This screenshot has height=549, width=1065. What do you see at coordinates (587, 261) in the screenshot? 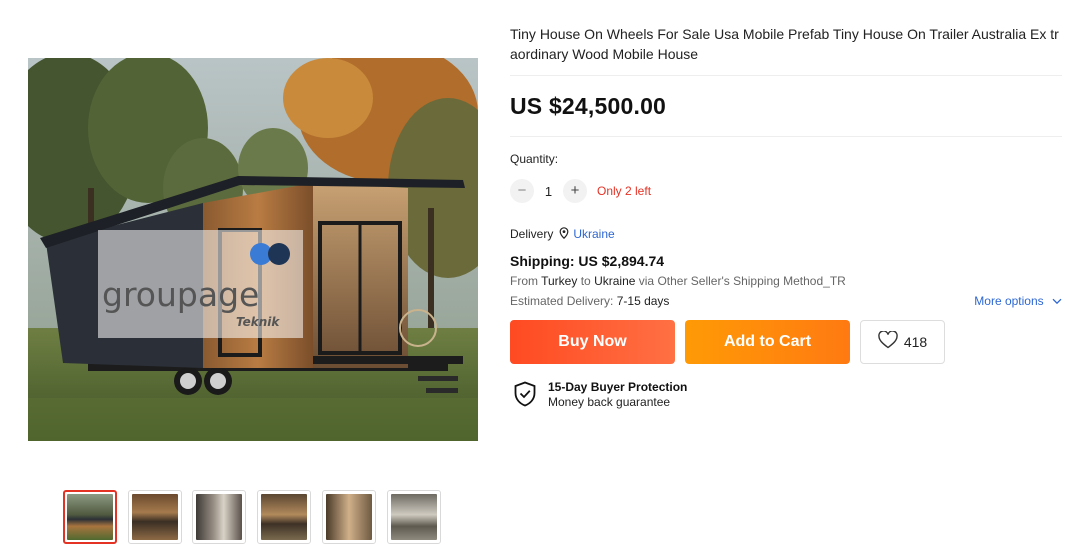
I see `shipping-cost: Shipping: US $2,894.74` at bounding box center [587, 261].